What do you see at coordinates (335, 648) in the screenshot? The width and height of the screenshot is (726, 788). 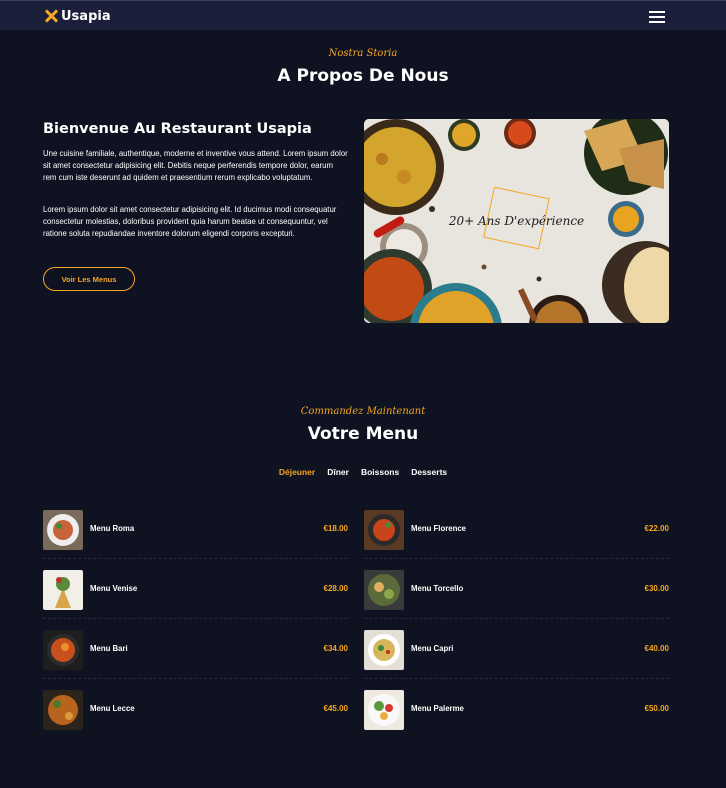 I see `menu-item-price: €34.00` at bounding box center [335, 648].